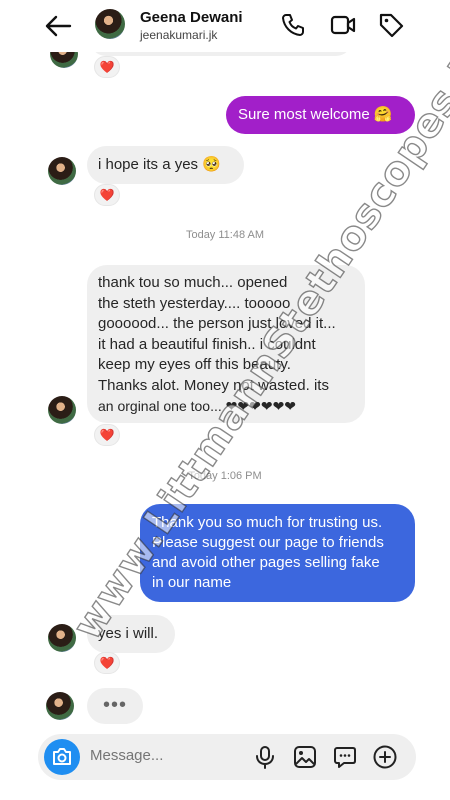 This screenshot has height=800, width=450. Describe the element at coordinates (193, 282) in the screenshot. I see `message-line: thank tou so much... opened` at that location.